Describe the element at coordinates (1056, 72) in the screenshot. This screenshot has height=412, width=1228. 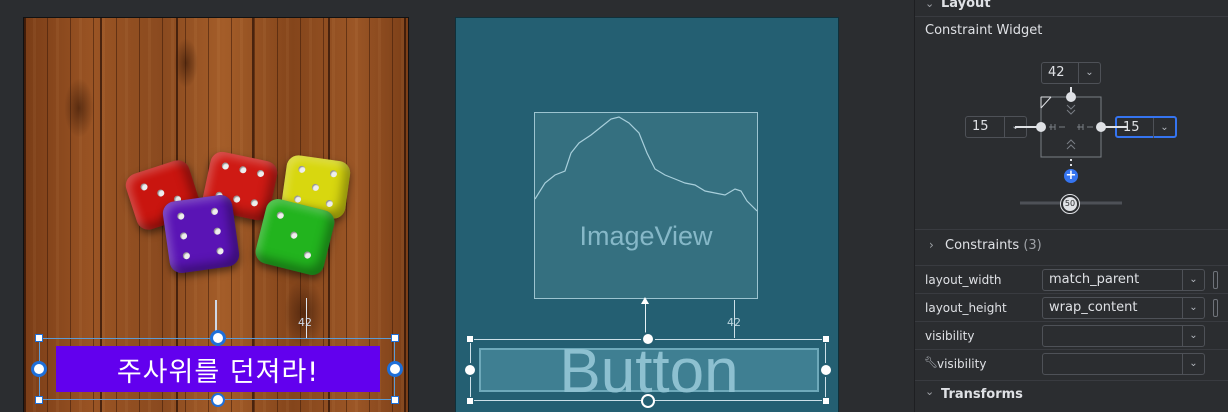
I see `top-margin-value: 42` at that location.